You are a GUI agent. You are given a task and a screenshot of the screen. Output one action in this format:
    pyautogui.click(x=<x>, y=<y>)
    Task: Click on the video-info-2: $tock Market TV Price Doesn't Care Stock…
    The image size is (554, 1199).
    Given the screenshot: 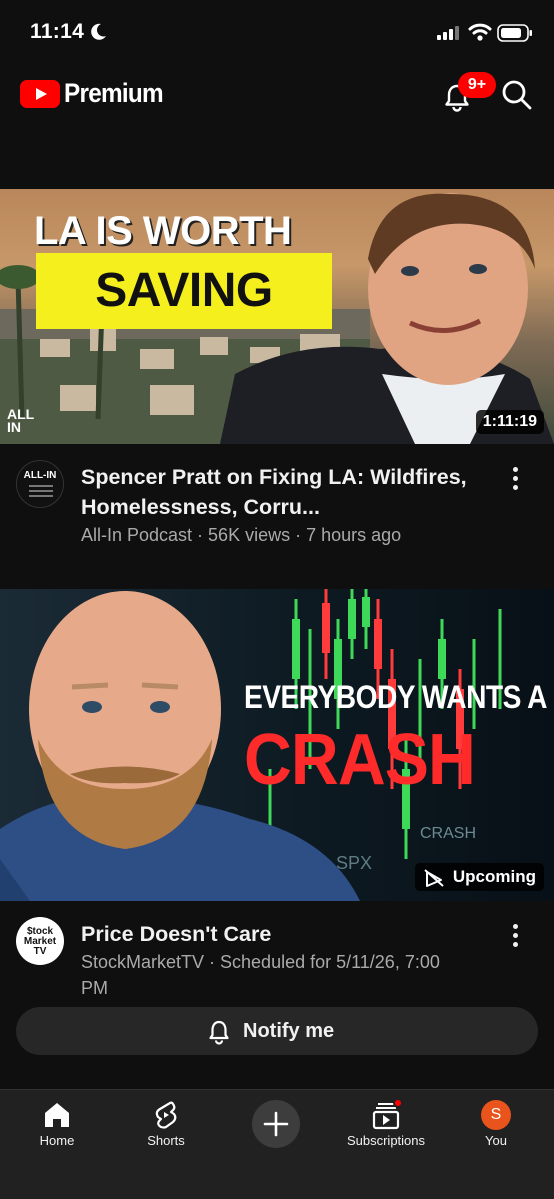 What is the action you would take?
    pyautogui.click(x=277, y=953)
    